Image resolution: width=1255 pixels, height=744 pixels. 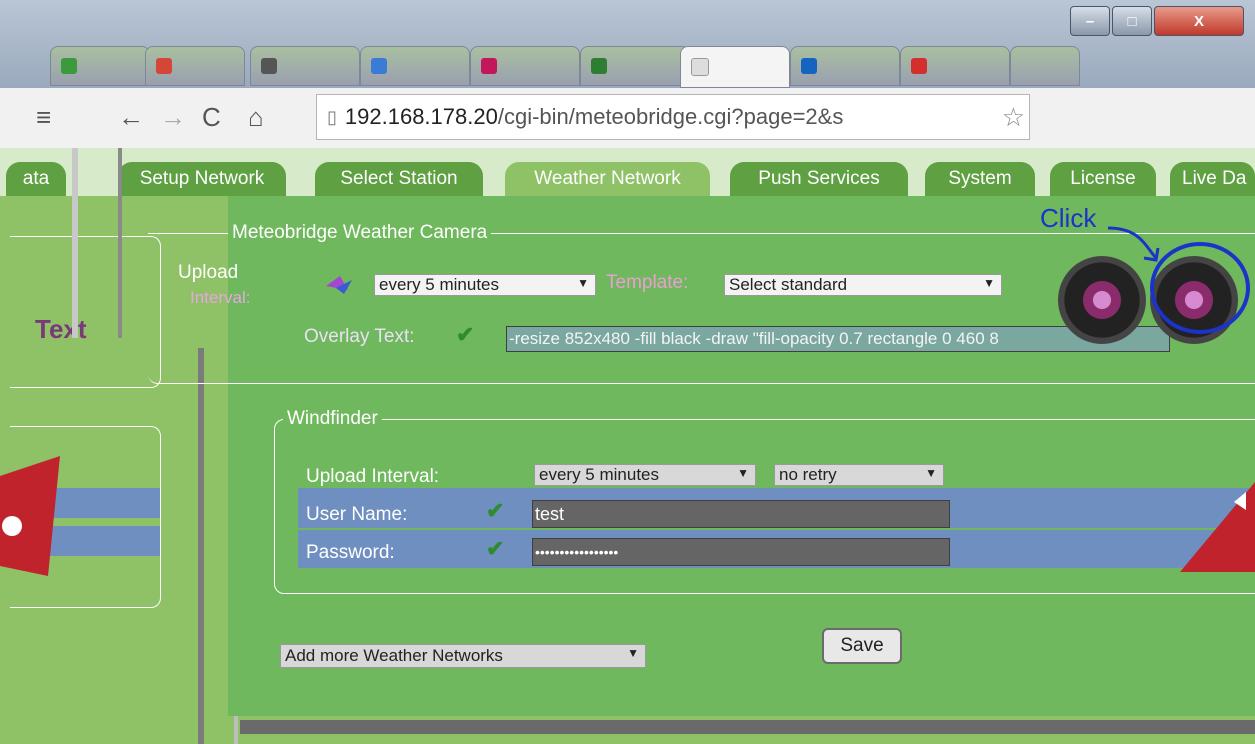 What do you see at coordinates (208, 272) in the screenshot?
I see `upload-label: Upload` at bounding box center [208, 272].